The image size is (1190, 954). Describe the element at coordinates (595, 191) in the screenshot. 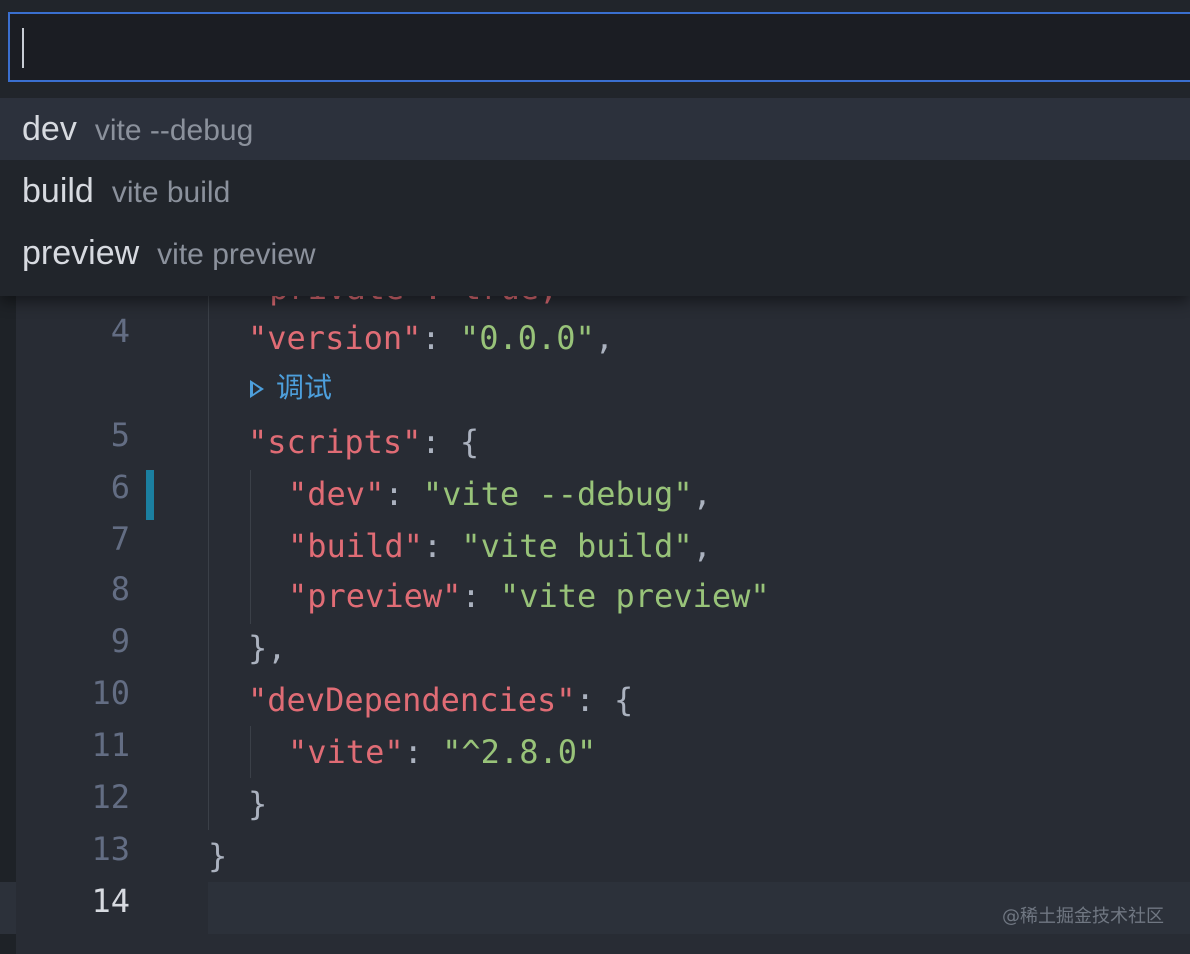

I see `quick-pick-item-build: build vite build` at that location.